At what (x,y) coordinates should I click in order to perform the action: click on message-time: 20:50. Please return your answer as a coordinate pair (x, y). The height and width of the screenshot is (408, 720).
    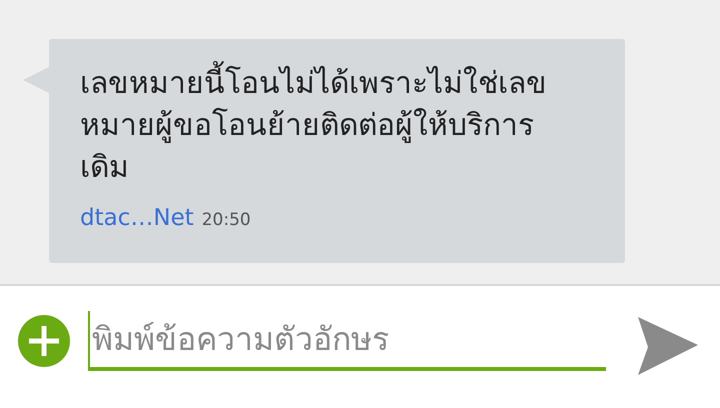
    Looking at the image, I should click on (226, 220).